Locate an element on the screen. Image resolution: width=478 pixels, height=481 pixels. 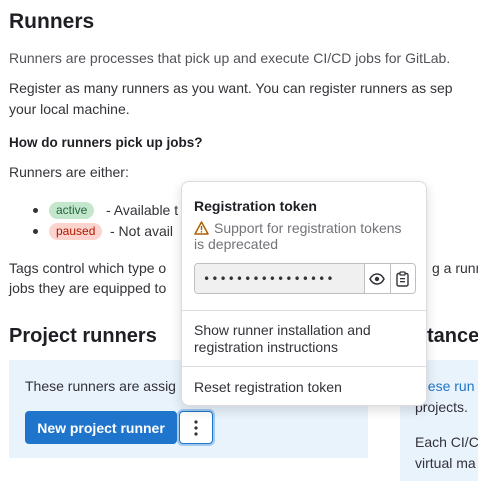
pickup-heading: How do runners pick up jobs? is located at coordinates (106, 142).